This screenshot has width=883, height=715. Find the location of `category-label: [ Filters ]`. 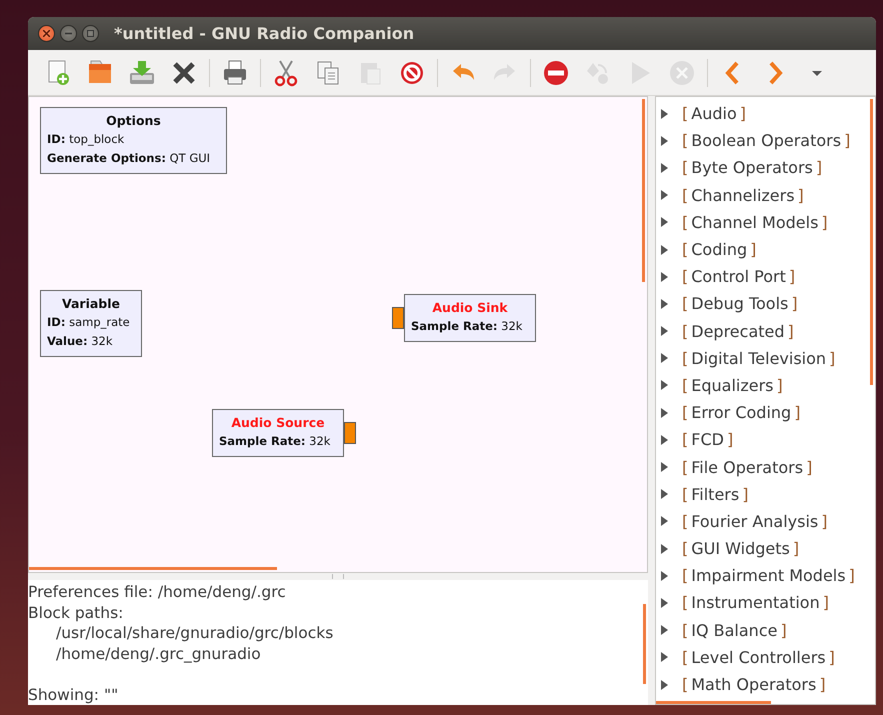

category-label: [ Filters ] is located at coordinates (715, 494).